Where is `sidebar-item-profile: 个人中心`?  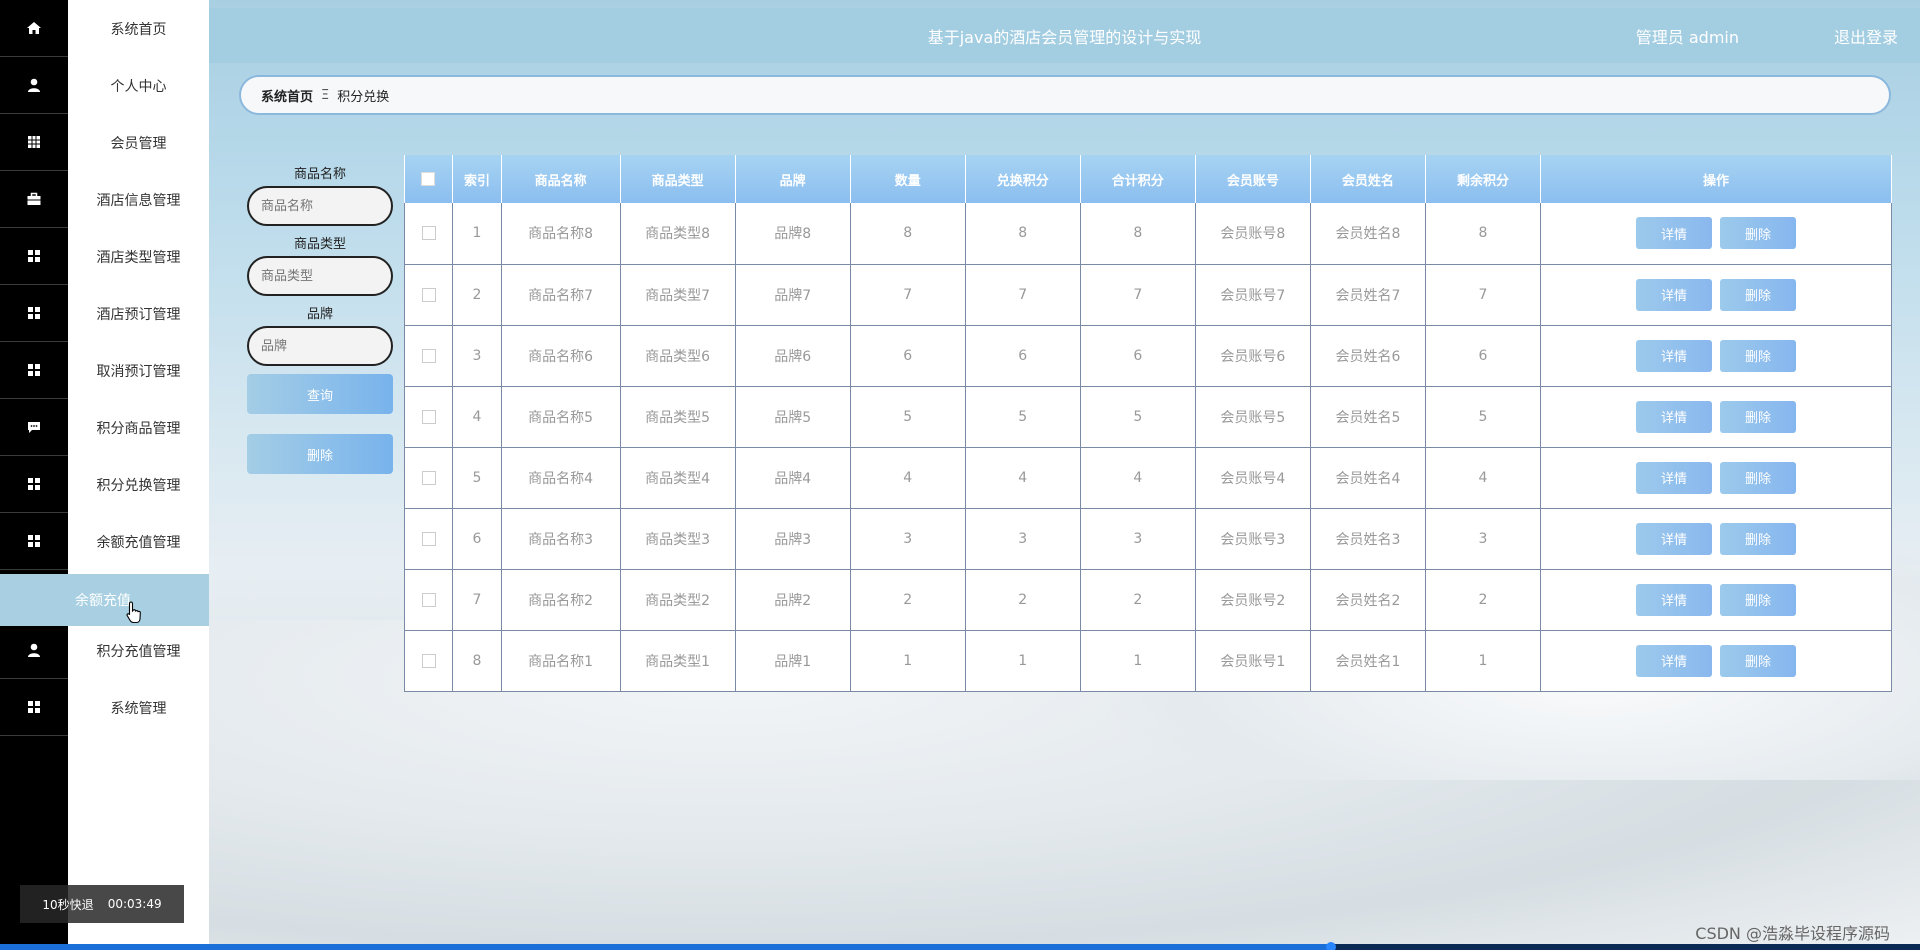 sidebar-item-profile: 个人中心 is located at coordinates (138, 85).